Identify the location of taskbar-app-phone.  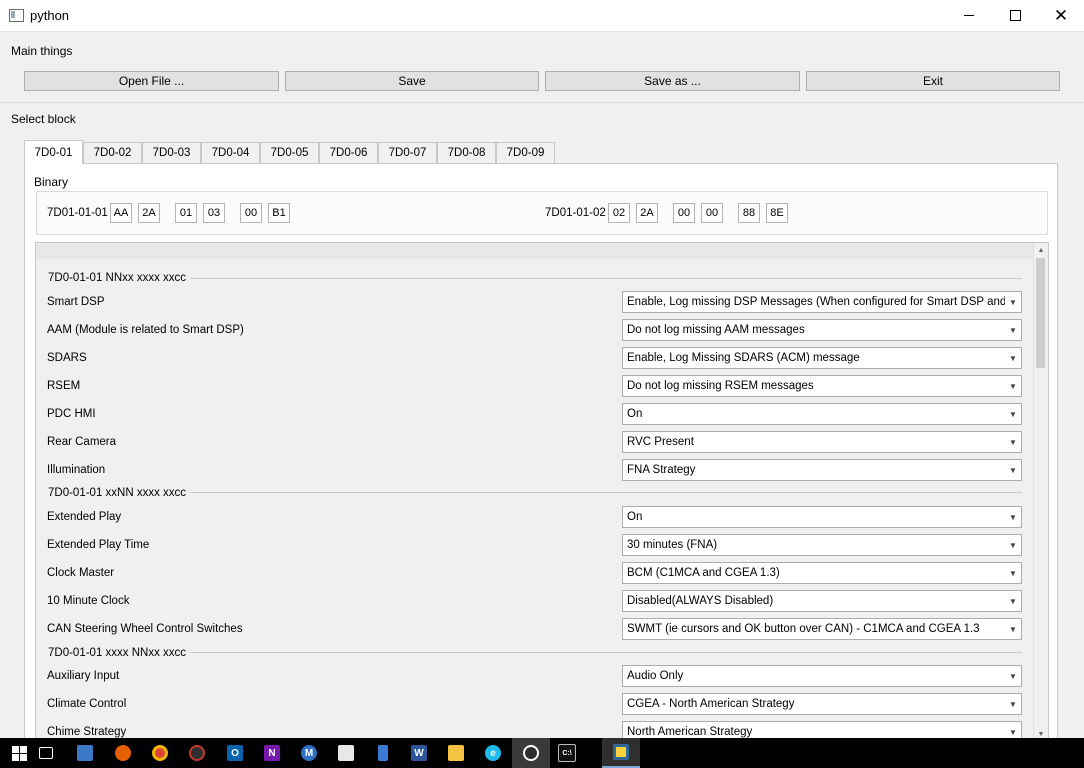
(383, 753).